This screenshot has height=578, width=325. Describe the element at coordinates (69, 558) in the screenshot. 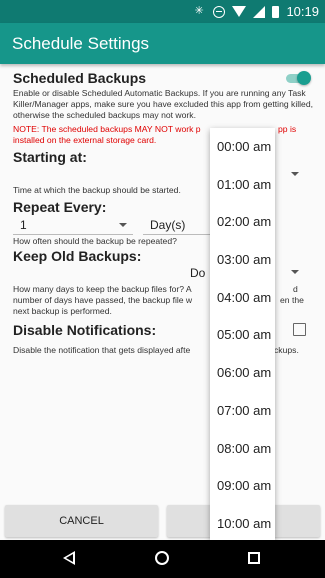

I see `back-icon` at that location.